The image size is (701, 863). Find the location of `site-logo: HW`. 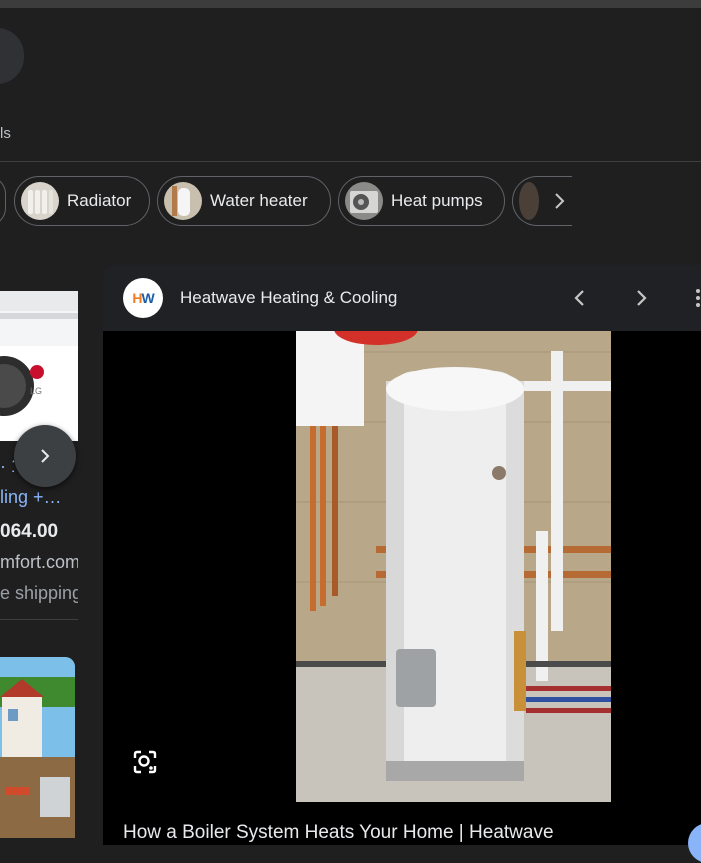

site-logo: HW is located at coordinates (143, 298).